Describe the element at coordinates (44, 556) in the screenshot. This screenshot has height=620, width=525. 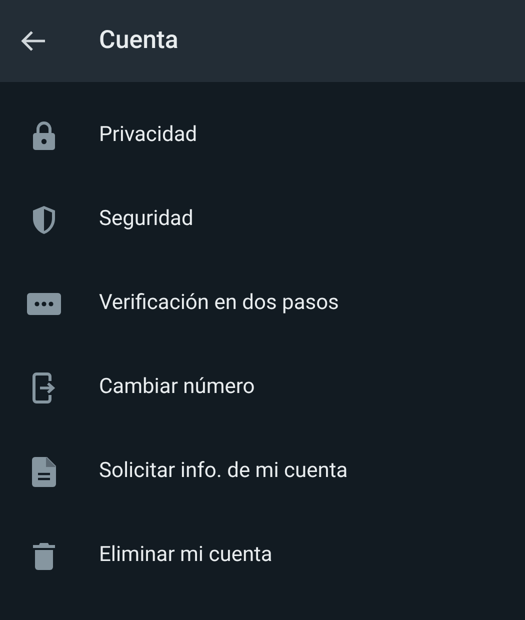
I see `trash-icon` at that location.